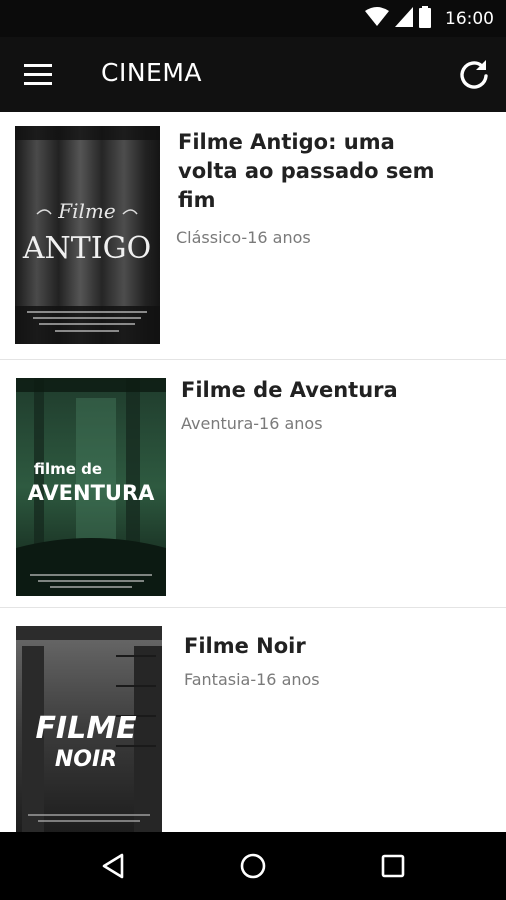  What do you see at coordinates (86, 211) in the screenshot?
I see `poster-text-top: Filme` at bounding box center [86, 211].